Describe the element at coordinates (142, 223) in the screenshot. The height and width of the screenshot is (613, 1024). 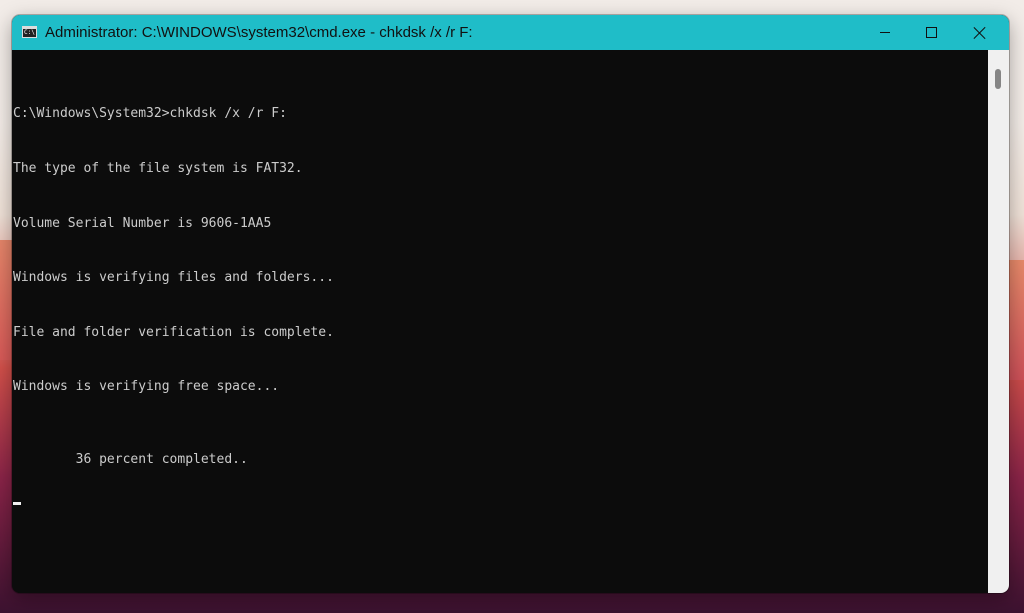
I see `console-line: Volume Serial Number is 9606-1AA5` at that location.